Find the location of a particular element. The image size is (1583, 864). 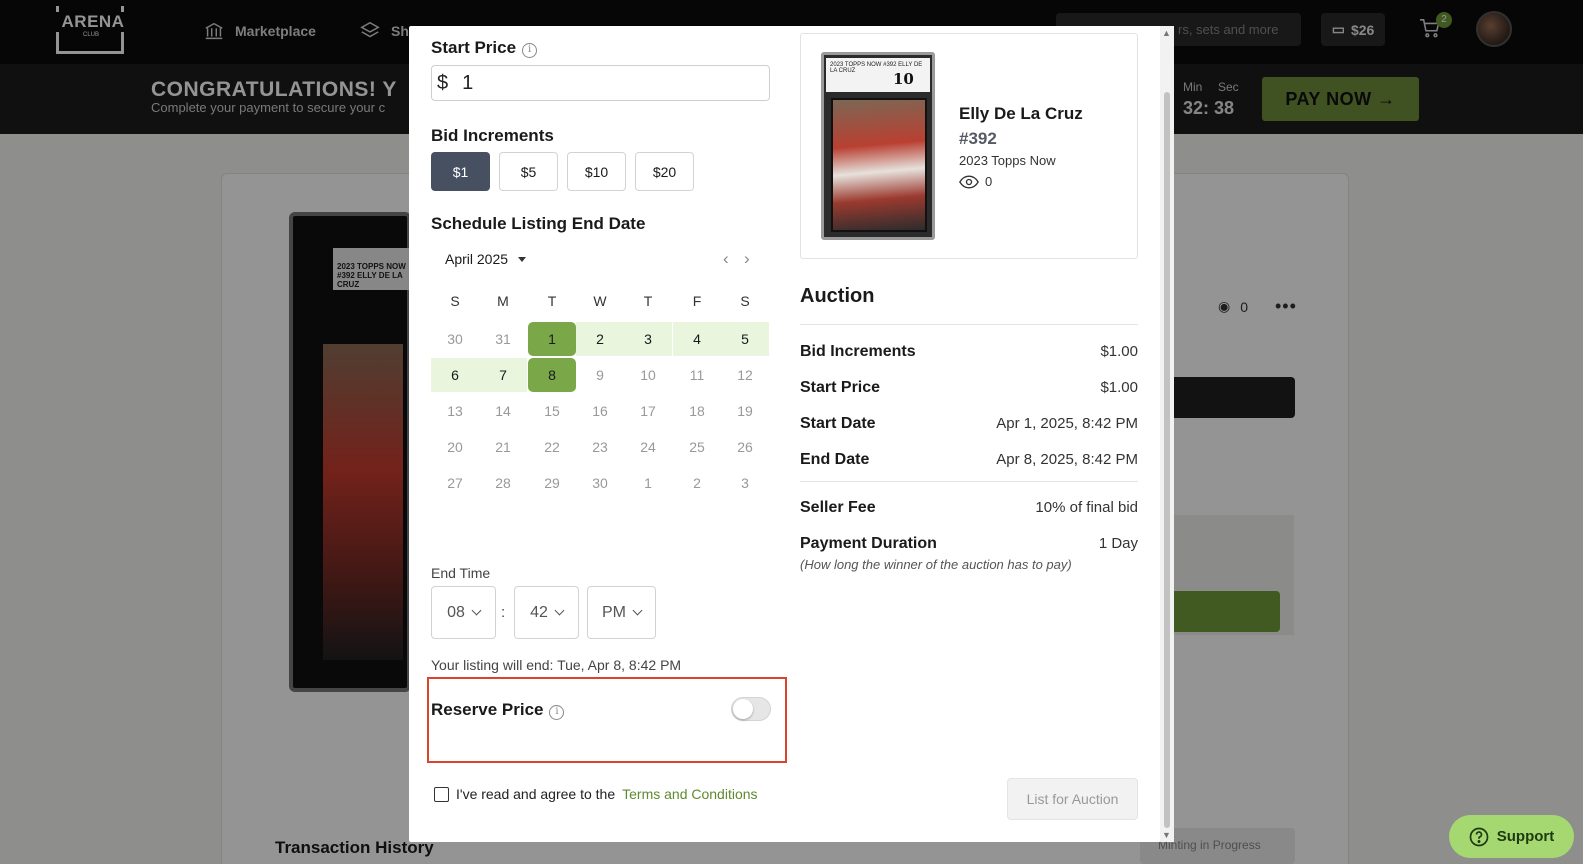

hour-select: 08 is located at coordinates (463, 612).